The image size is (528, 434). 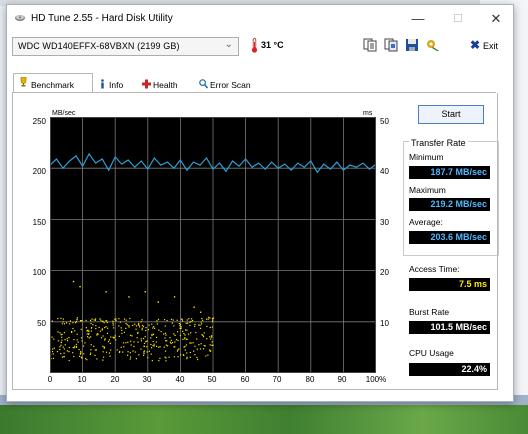 I want to click on x-tick-label: 80, so click(x=310, y=379).